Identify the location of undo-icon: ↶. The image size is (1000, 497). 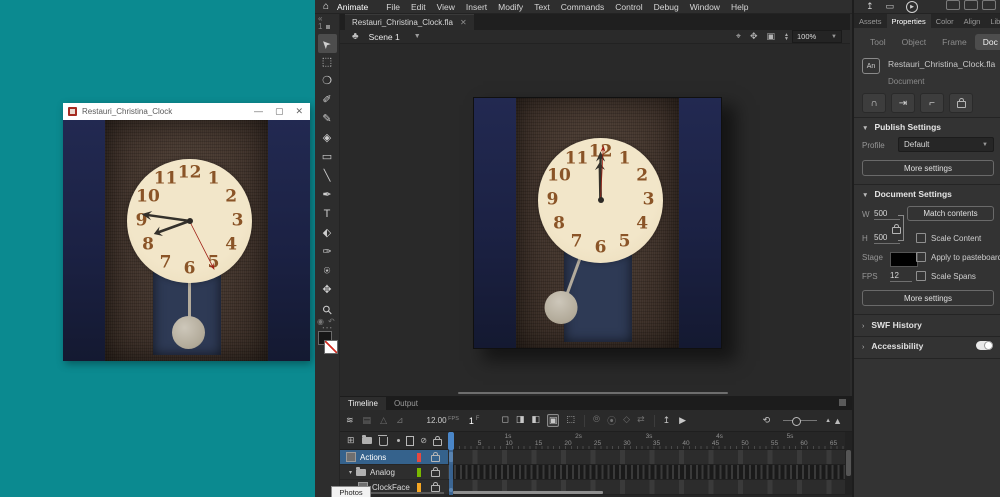
(331, 321).